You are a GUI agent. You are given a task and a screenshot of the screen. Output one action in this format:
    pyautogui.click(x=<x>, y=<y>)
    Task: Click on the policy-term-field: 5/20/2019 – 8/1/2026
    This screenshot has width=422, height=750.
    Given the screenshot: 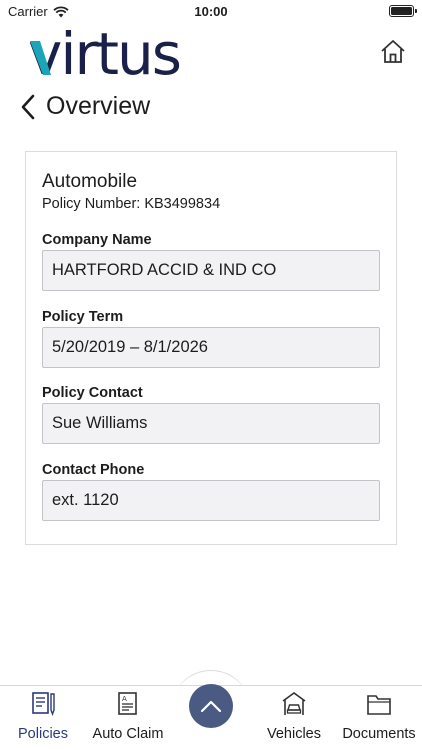 What is the action you would take?
    pyautogui.click(x=211, y=347)
    